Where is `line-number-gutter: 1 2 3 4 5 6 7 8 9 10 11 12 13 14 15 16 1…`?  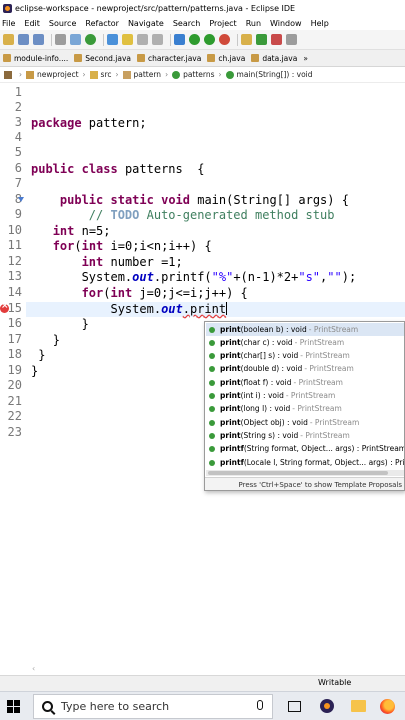
line-number-gutter: 1 2 3 4 5 6 7 8 9 10 11 12 13 14 15 16 1… is located at coordinates (13, 379).